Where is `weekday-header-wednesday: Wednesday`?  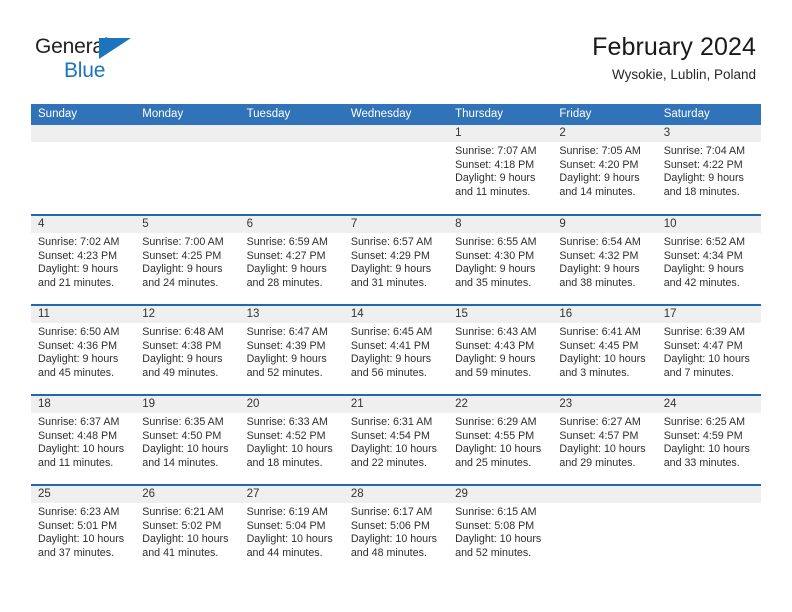 weekday-header-wednesday: Wednesday is located at coordinates (396, 114).